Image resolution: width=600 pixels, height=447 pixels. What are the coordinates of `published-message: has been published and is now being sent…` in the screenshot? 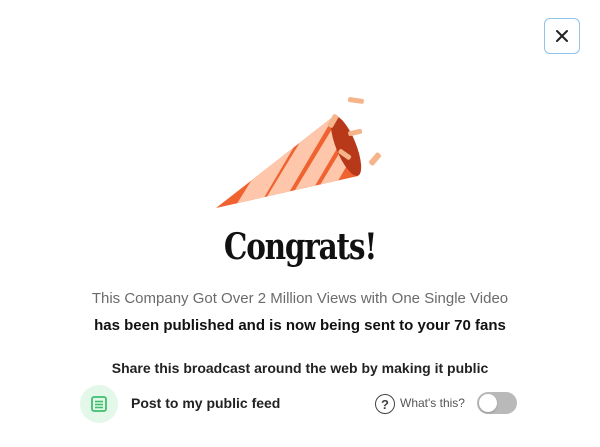 It's located at (300, 325).